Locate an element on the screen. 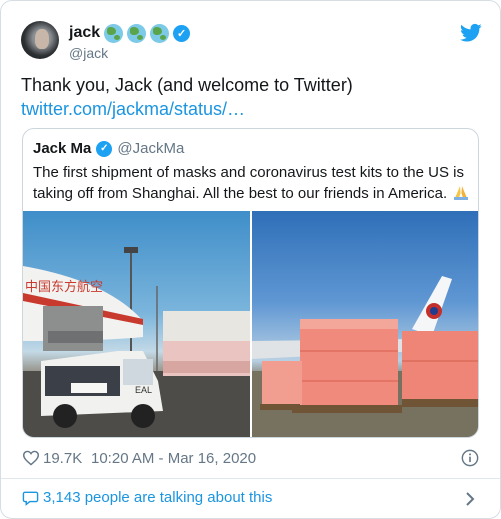 This screenshot has width=501, height=519. conversation-label: 3,143 people are talking about this is located at coordinates (157, 498).